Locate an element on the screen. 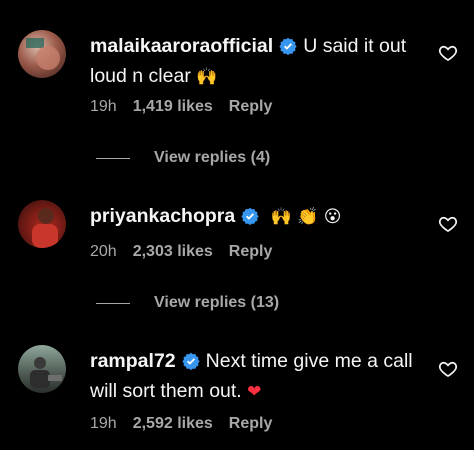  avatar is located at coordinates (42, 369).